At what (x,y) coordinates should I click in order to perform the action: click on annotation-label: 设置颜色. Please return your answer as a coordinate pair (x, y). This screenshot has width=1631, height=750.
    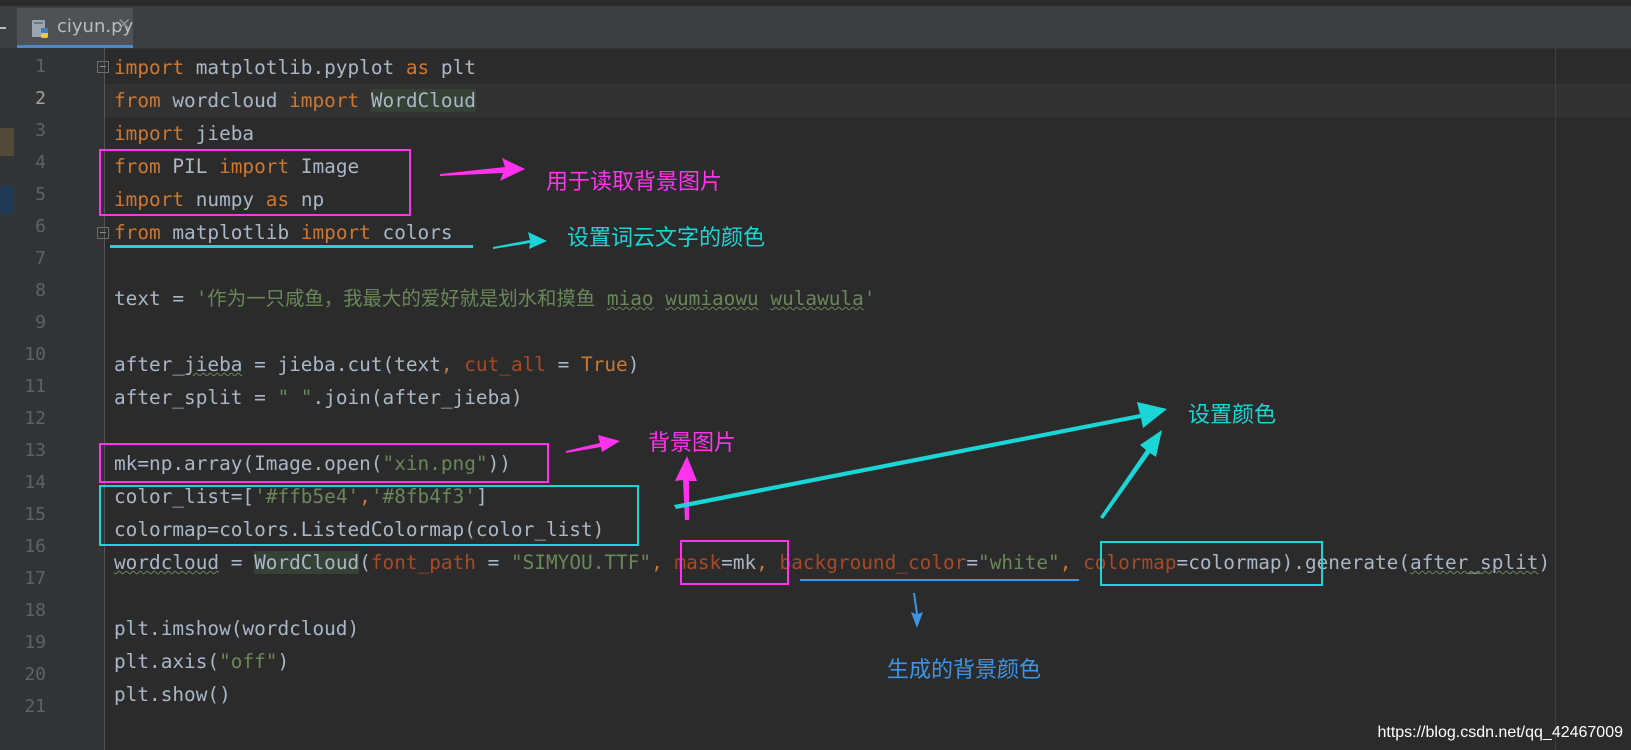
    Looking at the image, I should click on (1232, 415).